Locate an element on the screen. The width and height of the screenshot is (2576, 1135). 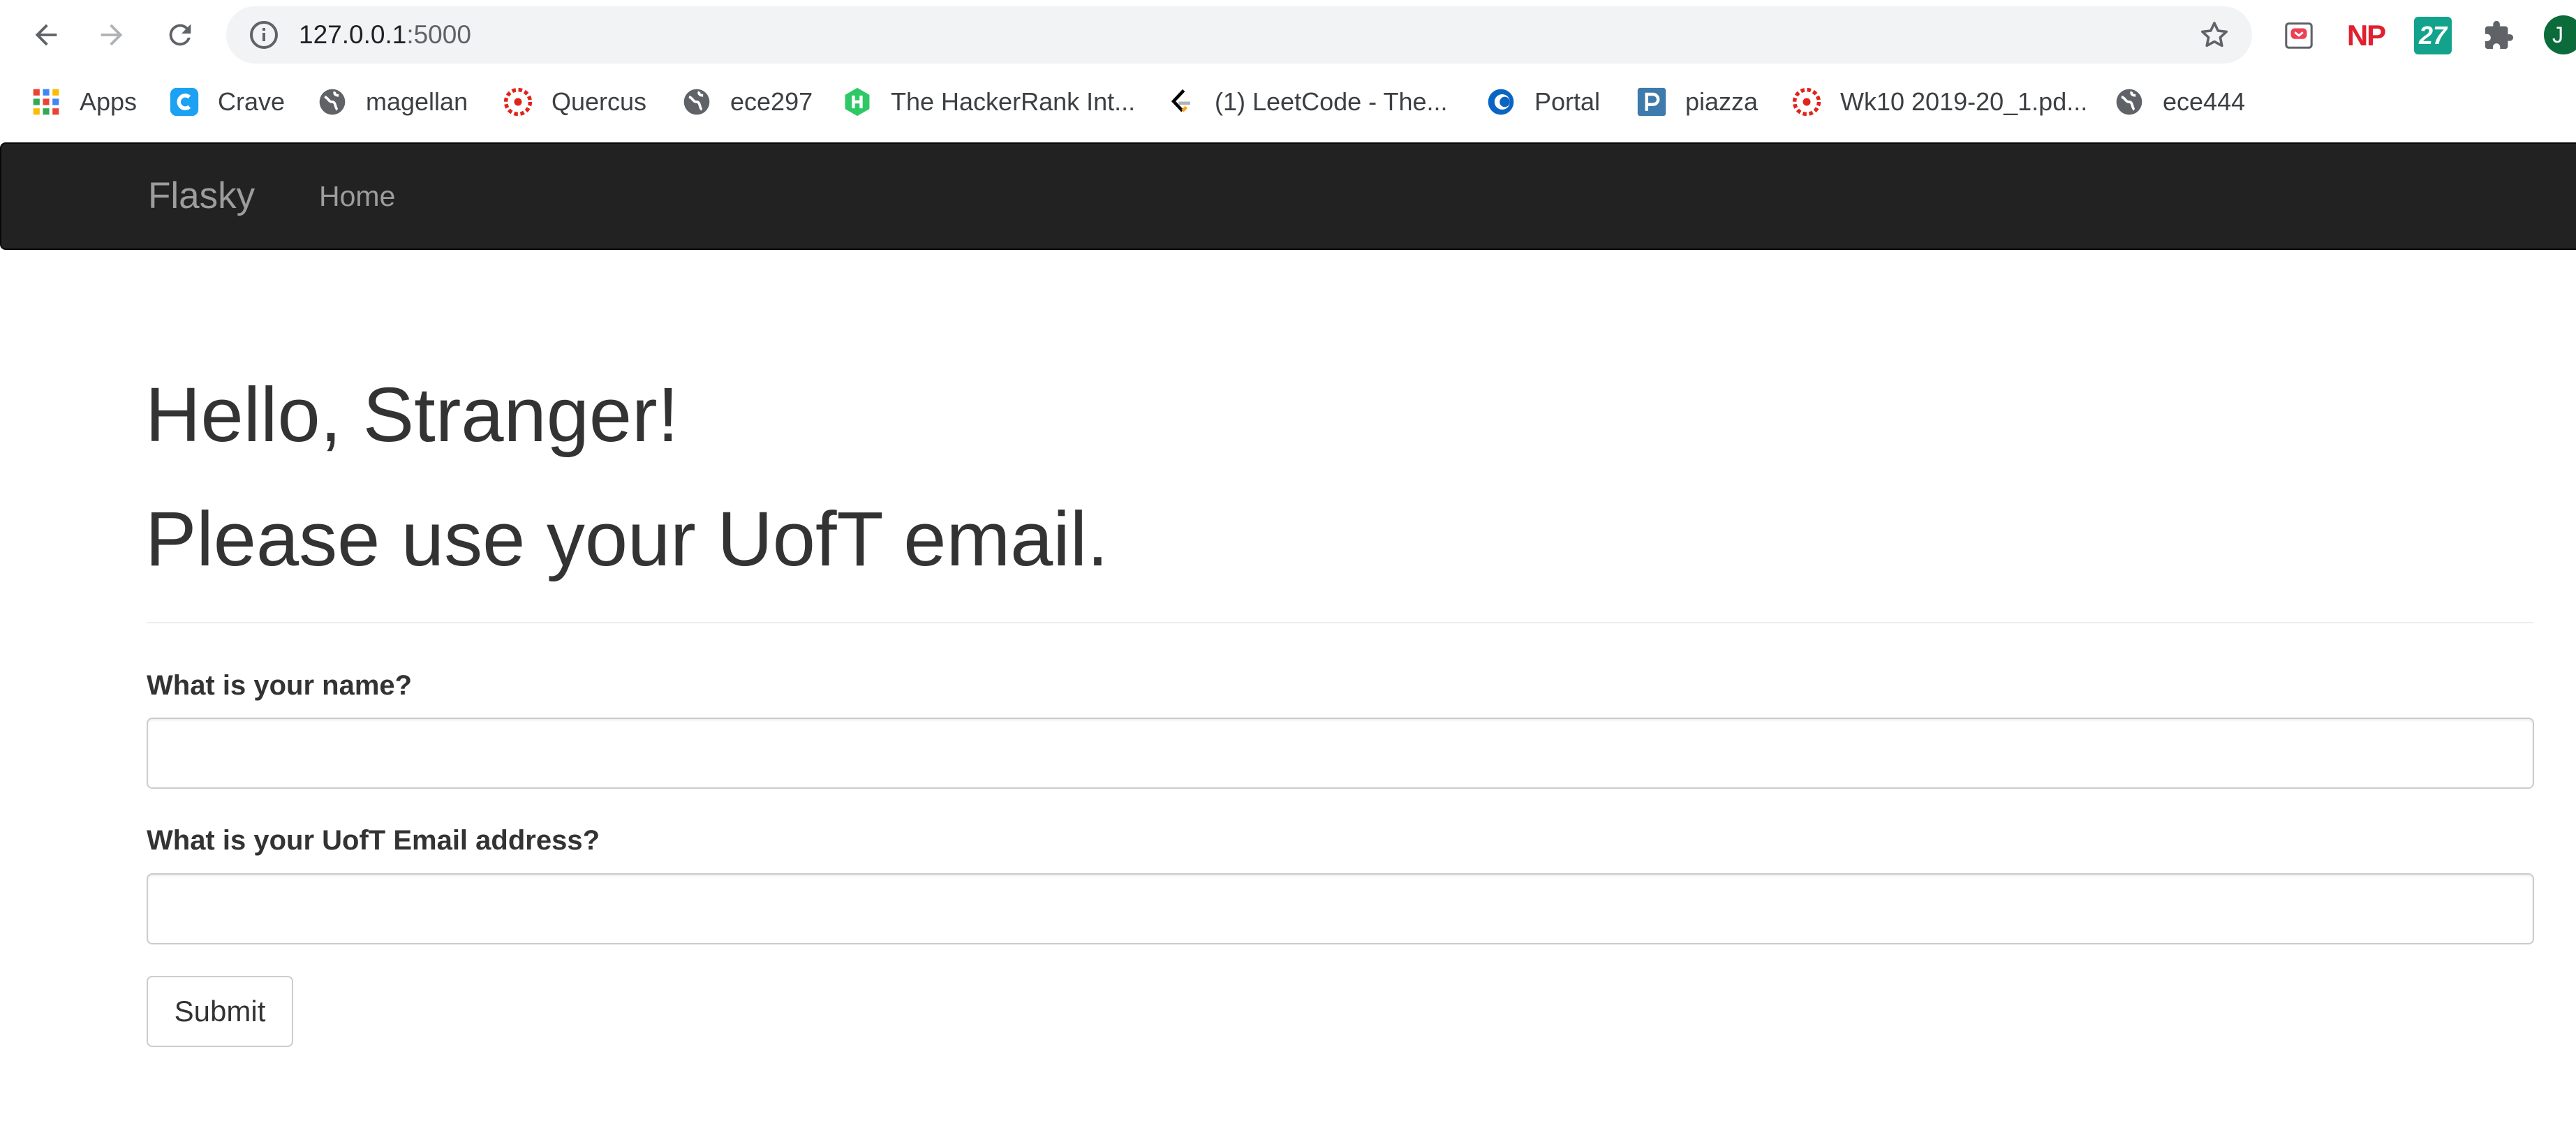
page-title: Hello, Stranger! is located at coordinates (412, 415).